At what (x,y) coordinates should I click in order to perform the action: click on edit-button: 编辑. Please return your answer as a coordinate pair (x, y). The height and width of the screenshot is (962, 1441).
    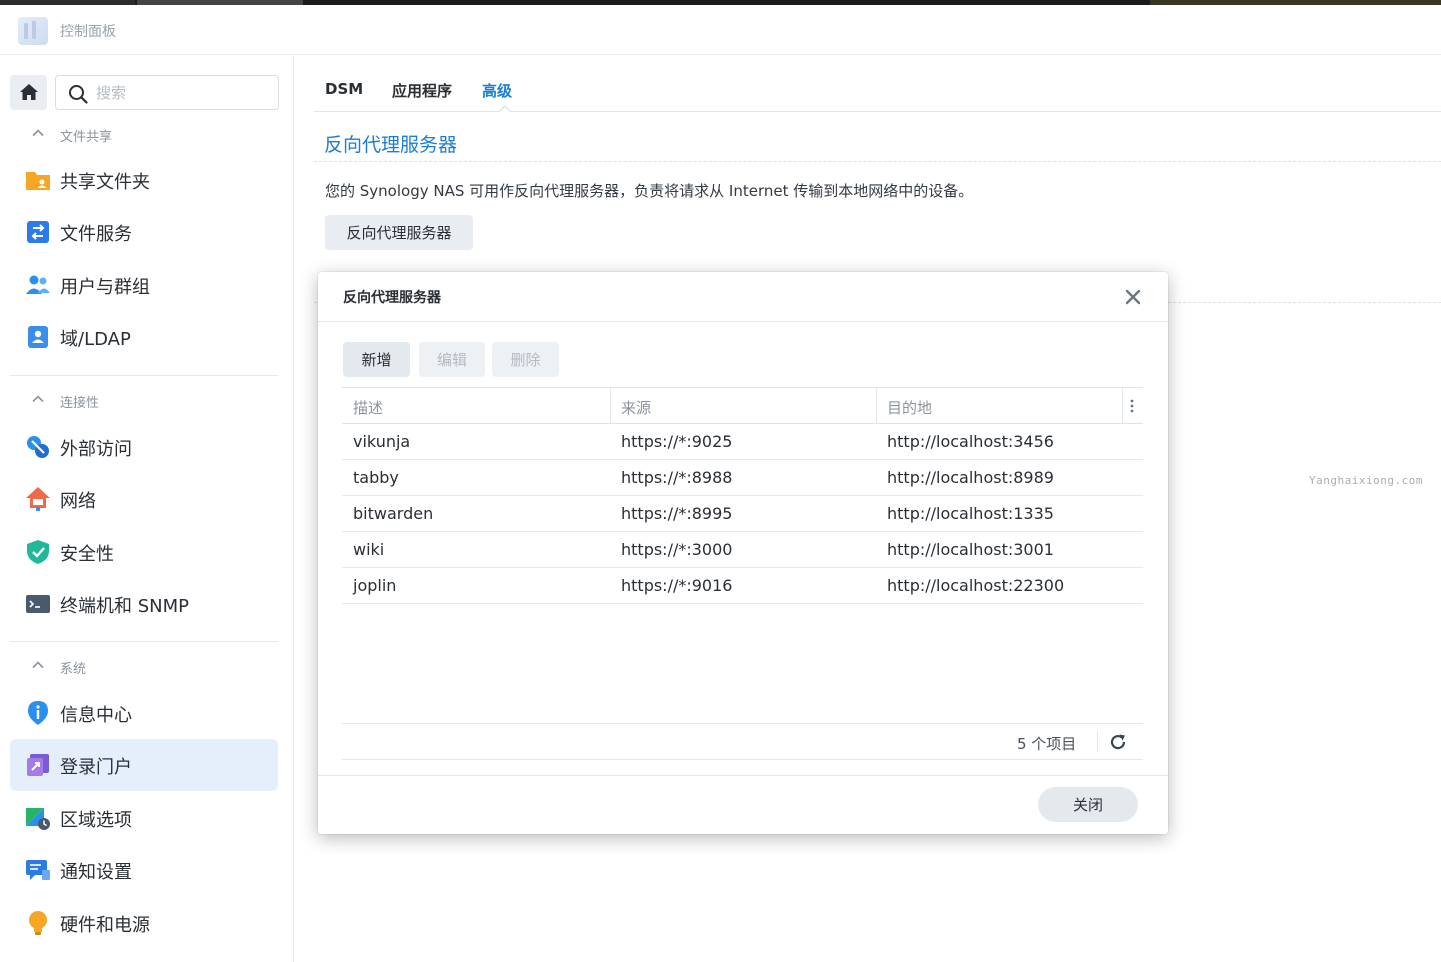
    Looking at the image, I should click on (452, 359).